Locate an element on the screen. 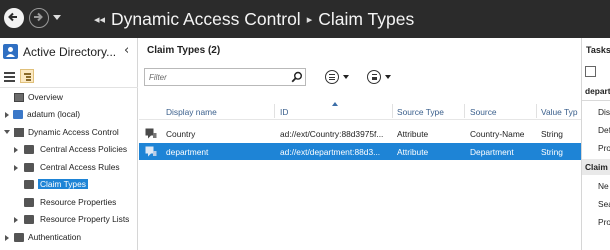 Image resolution: width=610 pixels, height=250 pixels. filter-box is located at coordinates (225, 77).